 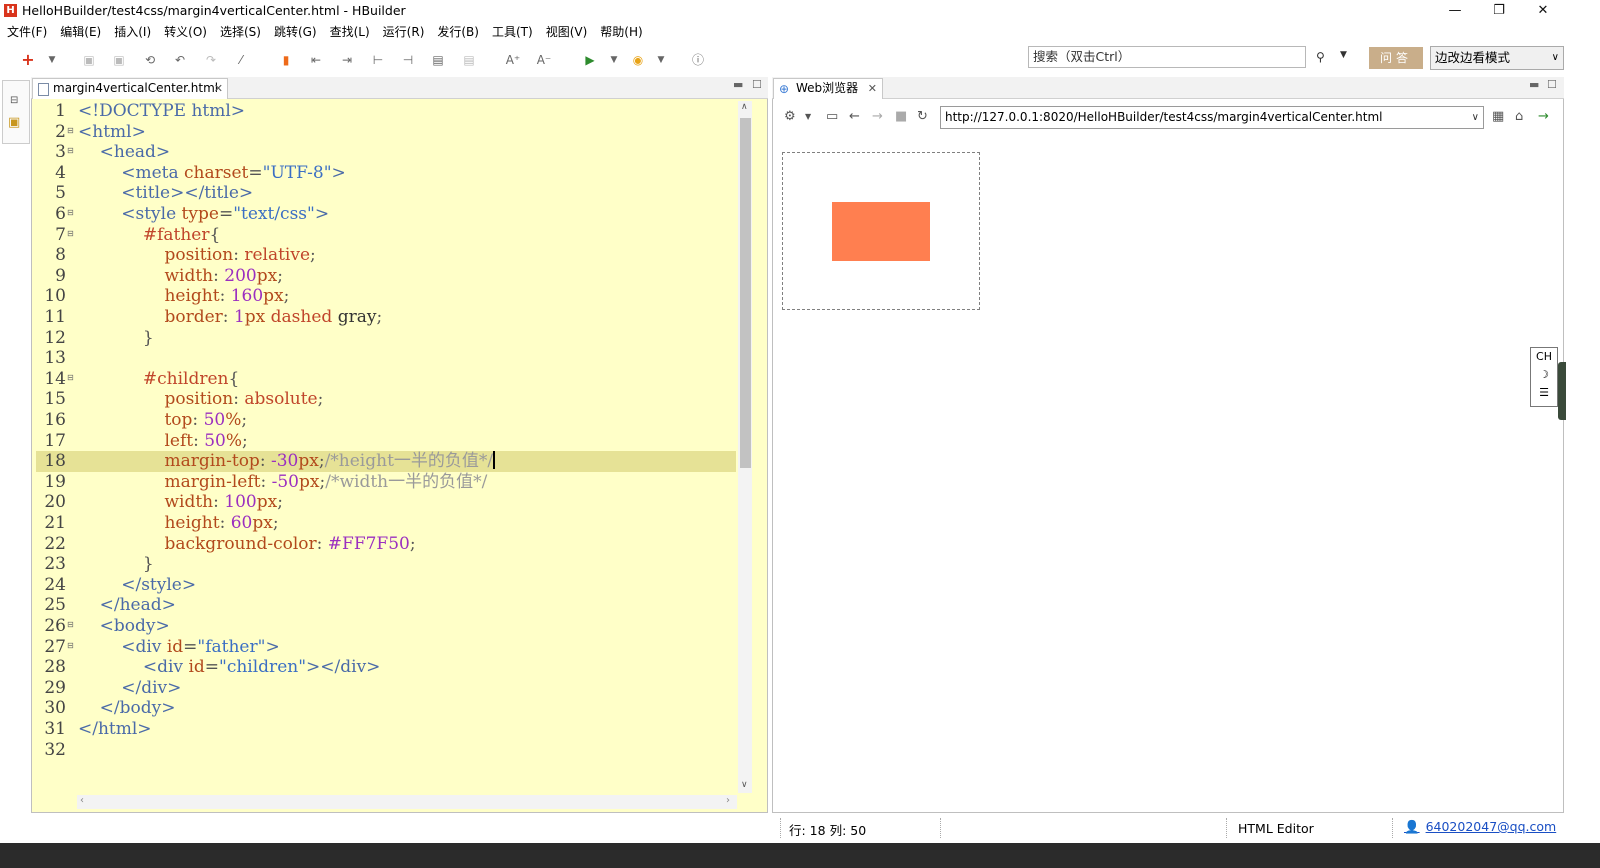 I want to click on next-bookmark-icon: ⇥, so click(x=347, y=60).